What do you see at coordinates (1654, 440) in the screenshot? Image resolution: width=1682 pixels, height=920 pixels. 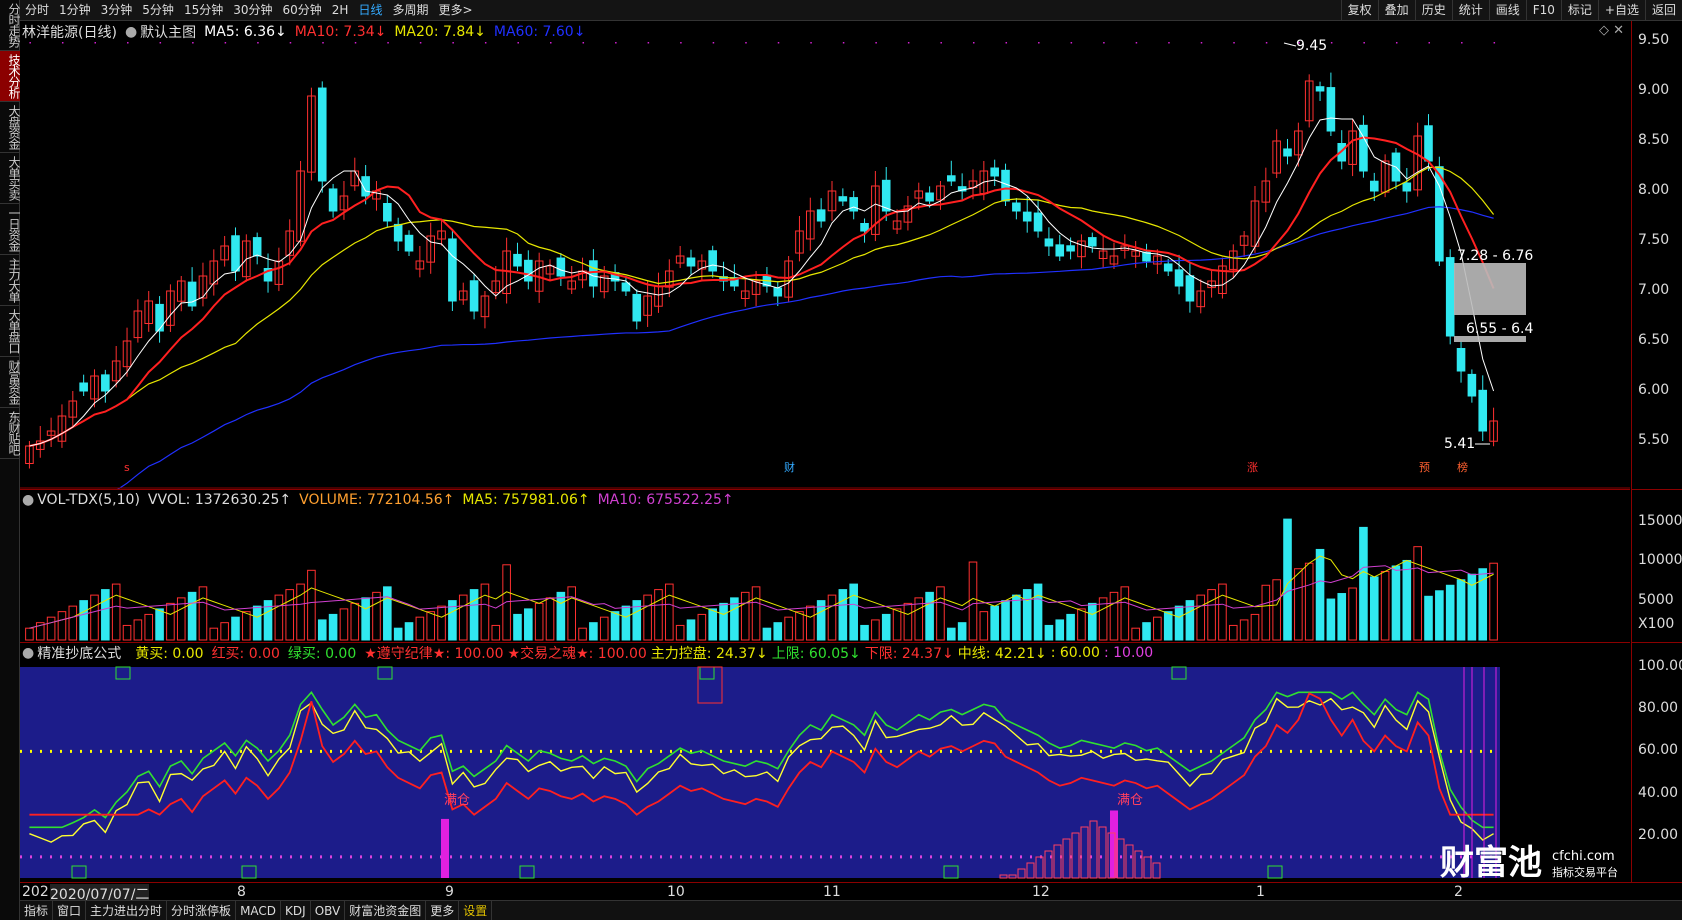 I see `y-label-8: 5.50` at bounding box center [1654, 440].